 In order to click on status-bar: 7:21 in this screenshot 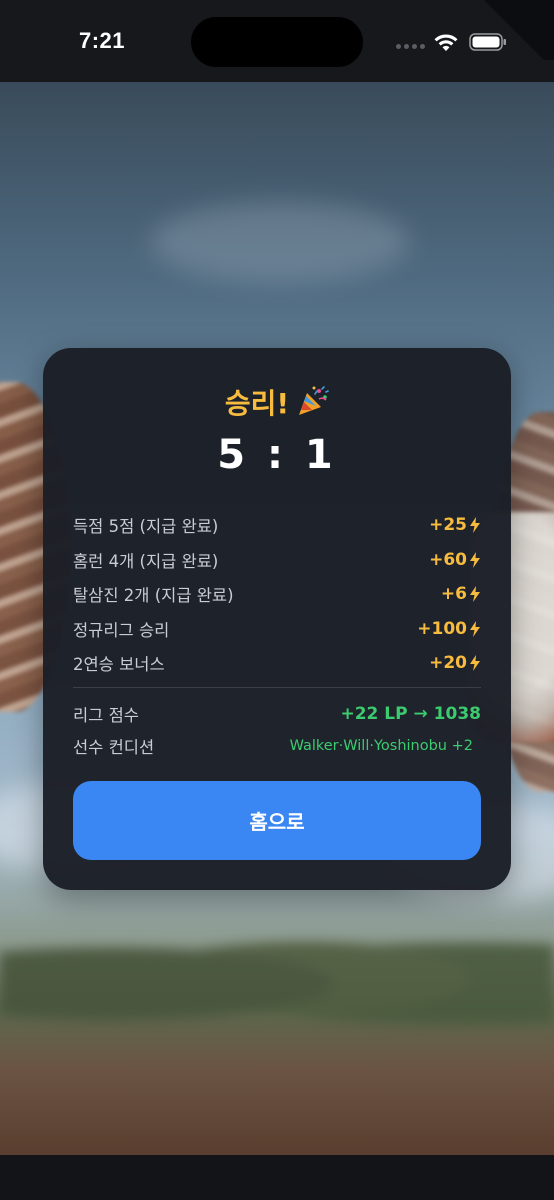, I will do `click(277, 41)`.